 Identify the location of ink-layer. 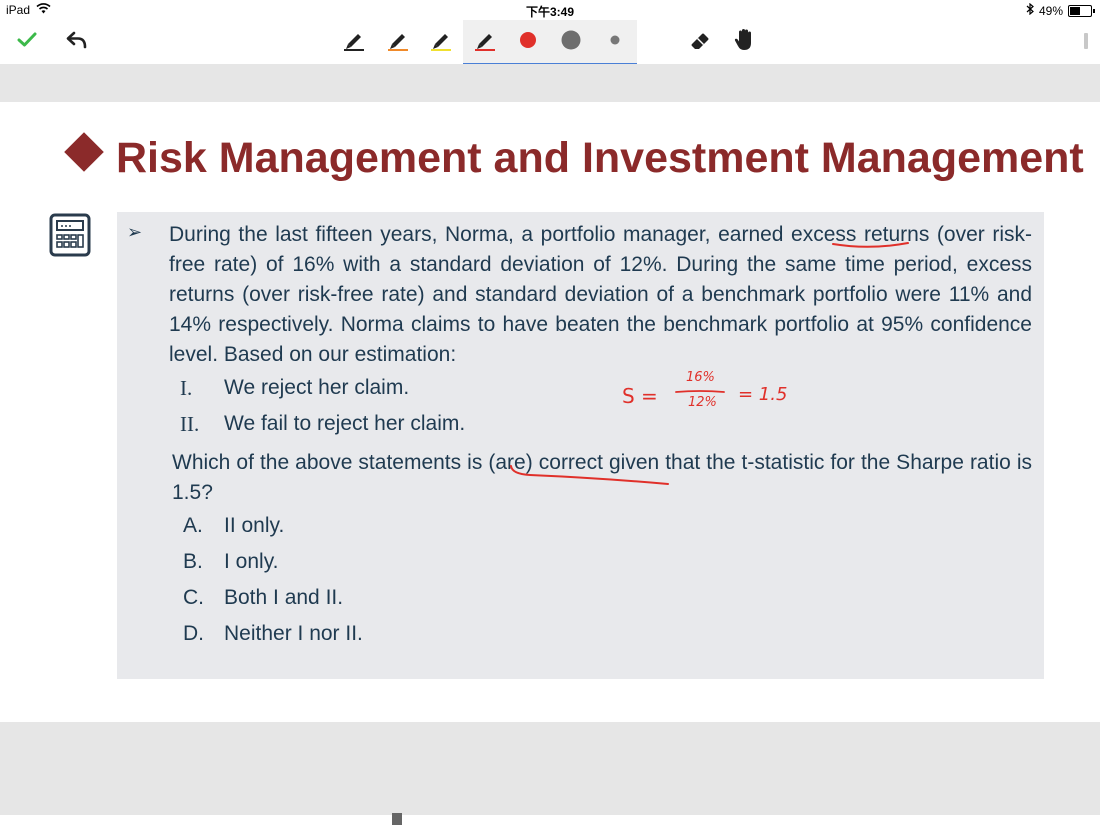
(709, 363).